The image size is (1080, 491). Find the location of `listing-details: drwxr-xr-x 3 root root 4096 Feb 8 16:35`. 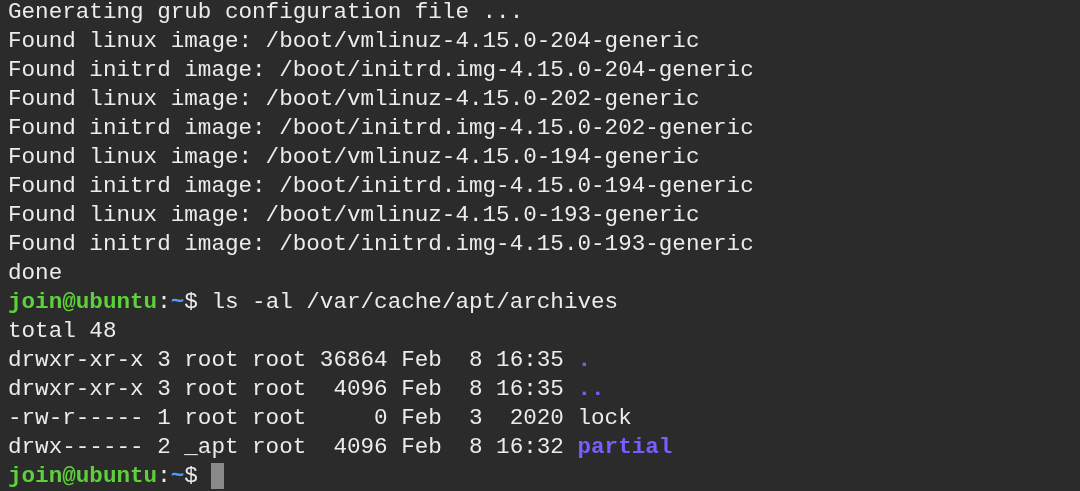

listing-details: drwxr-xr-x 3 root root 4096 Feb 8 16:35 is located at coordinates (286, 389).